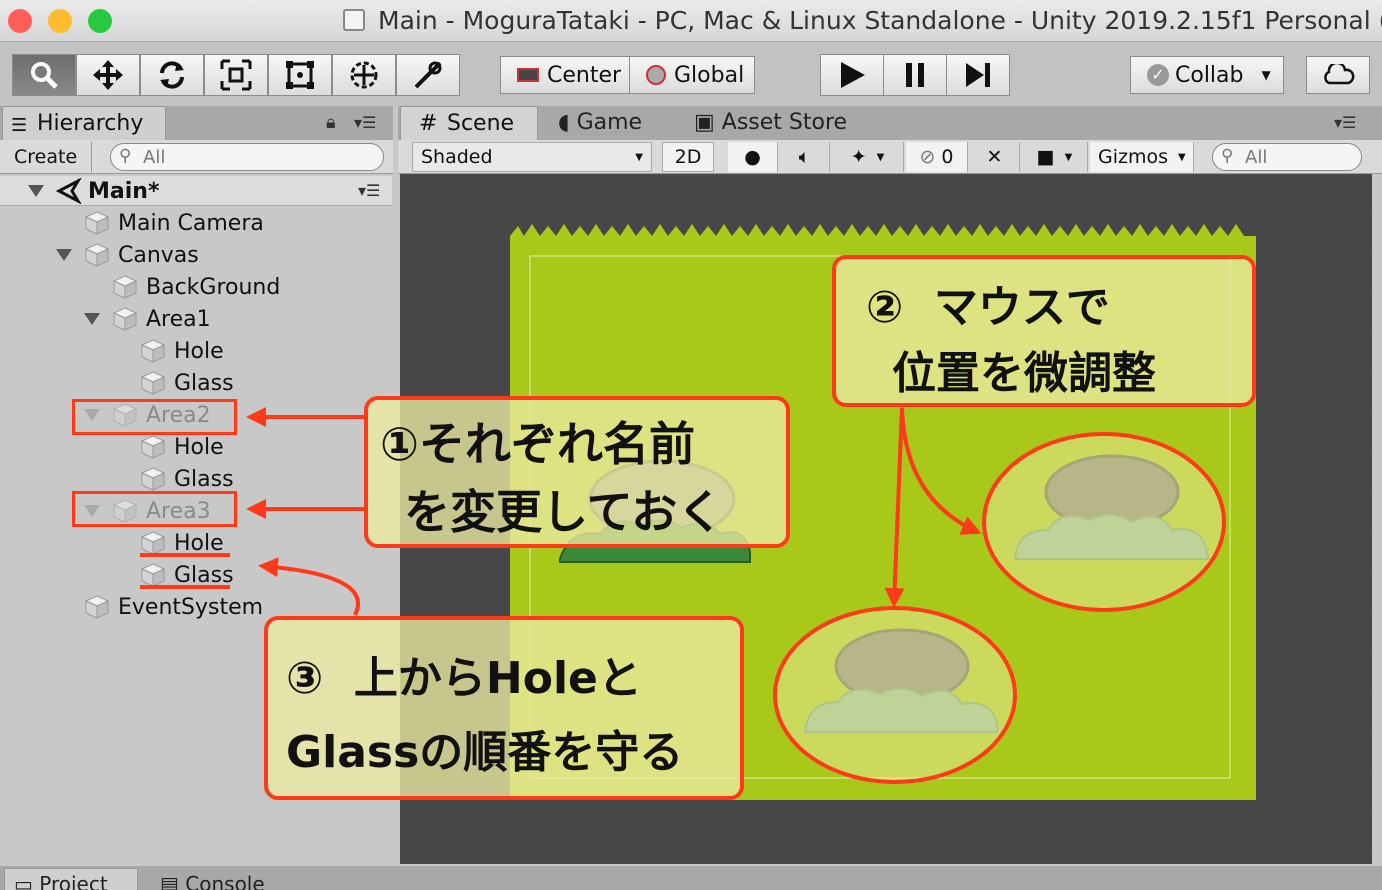  I want to click on callout3-number: ③, so click(305, 678).